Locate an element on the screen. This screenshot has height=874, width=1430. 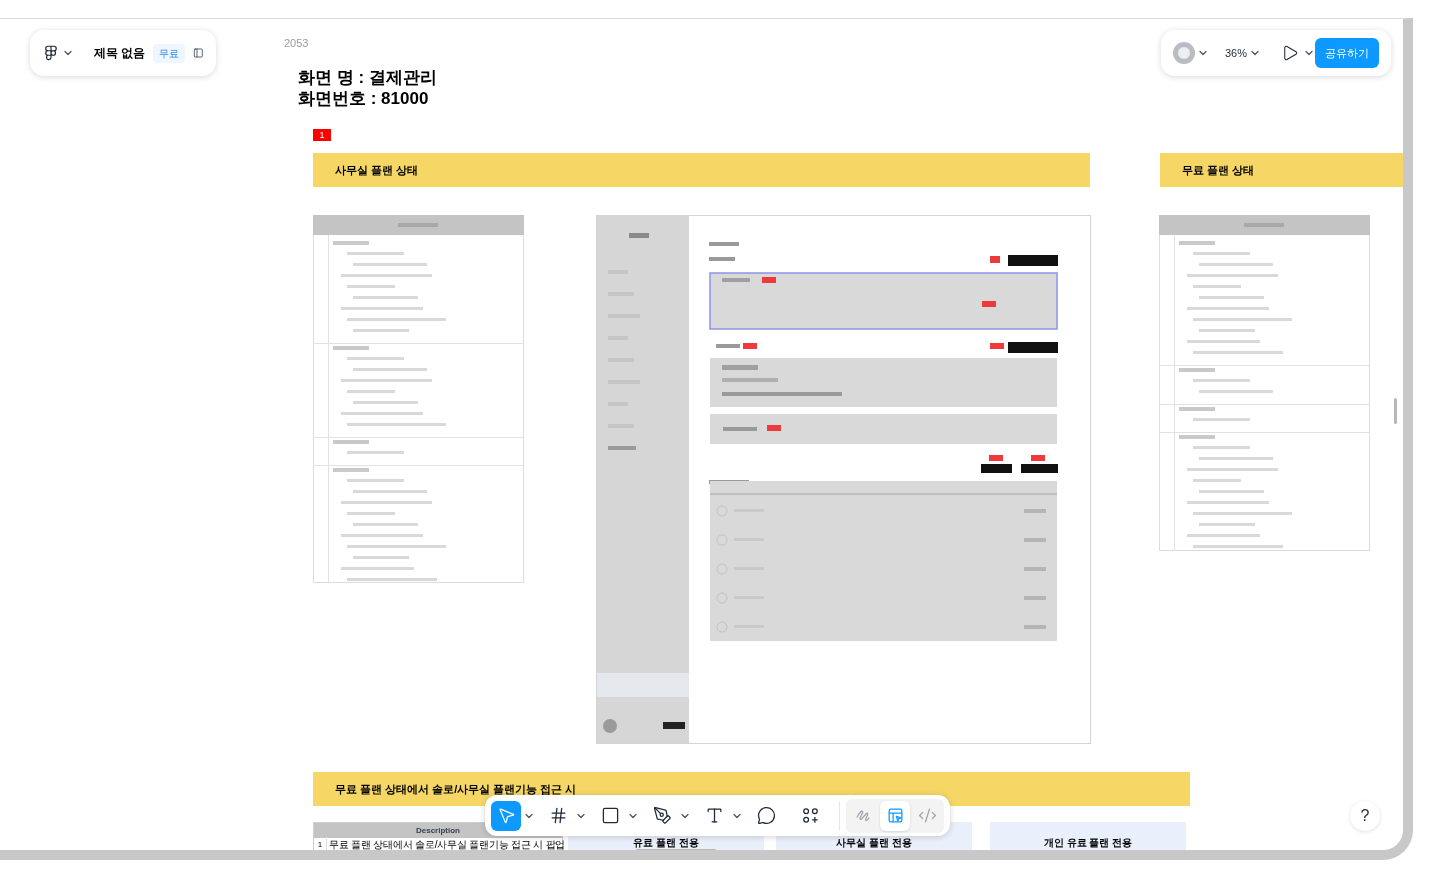
plan-badge: 무료 is located at coordinates (169, 53).